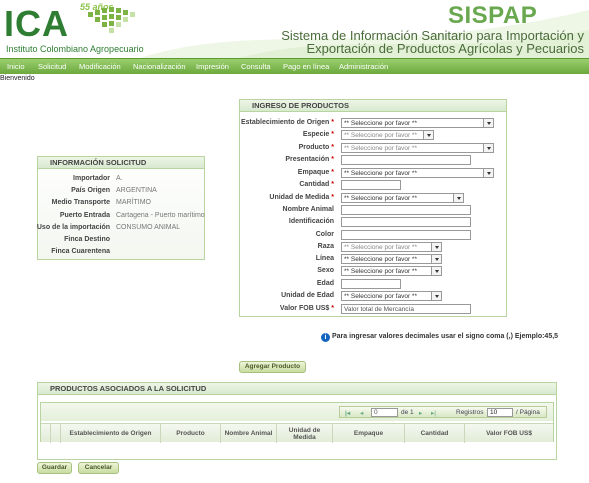 This screenshot has height=483, width=589. Describe the element at coordinates (470, 412) in the screenshot. I see `registros-label: Registros` at that location.